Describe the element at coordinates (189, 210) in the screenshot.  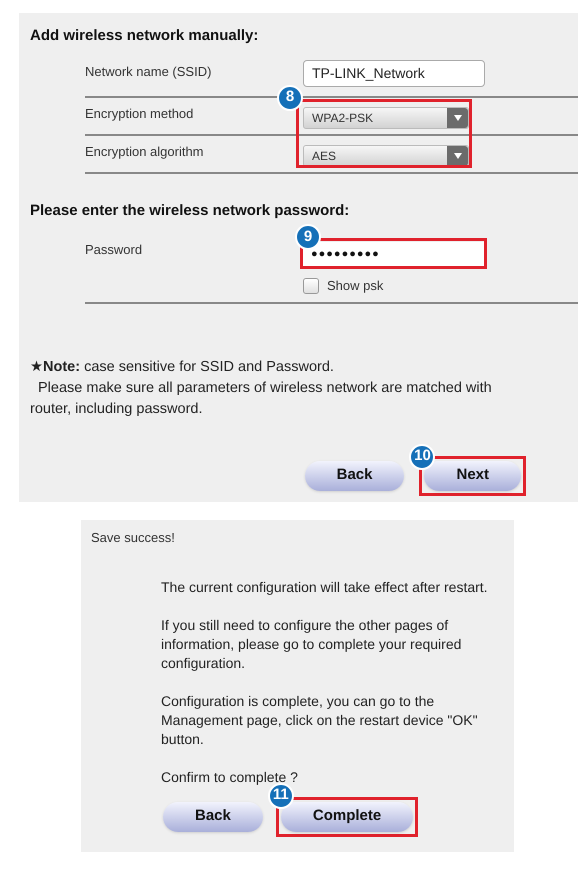
I see `section-heading: Please enter the wireless network password:` at that location.